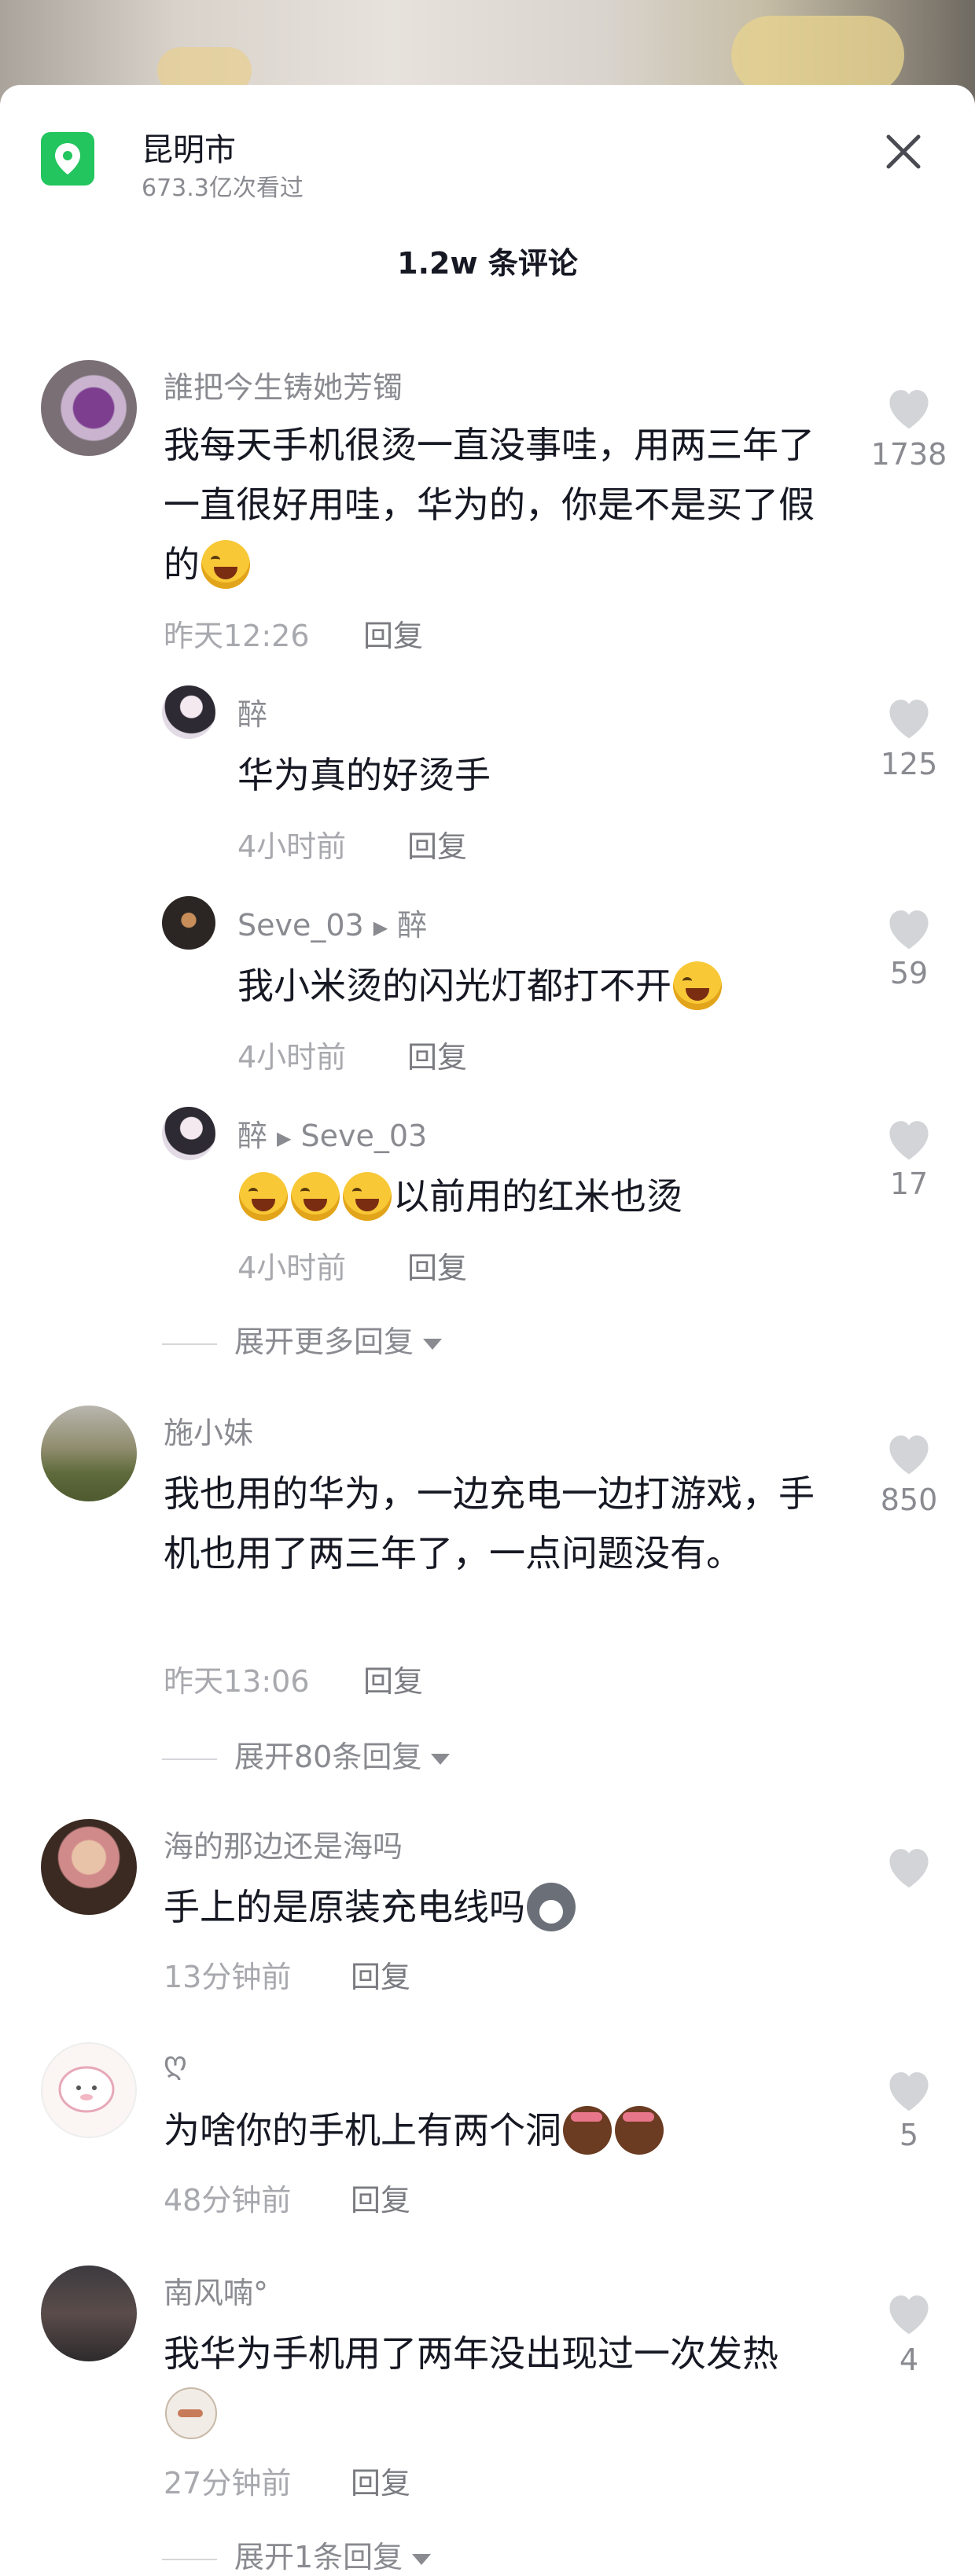 The height and width of the screenshot is (2576, 975). I want to click on like-count: 5, so click(909, 2135).